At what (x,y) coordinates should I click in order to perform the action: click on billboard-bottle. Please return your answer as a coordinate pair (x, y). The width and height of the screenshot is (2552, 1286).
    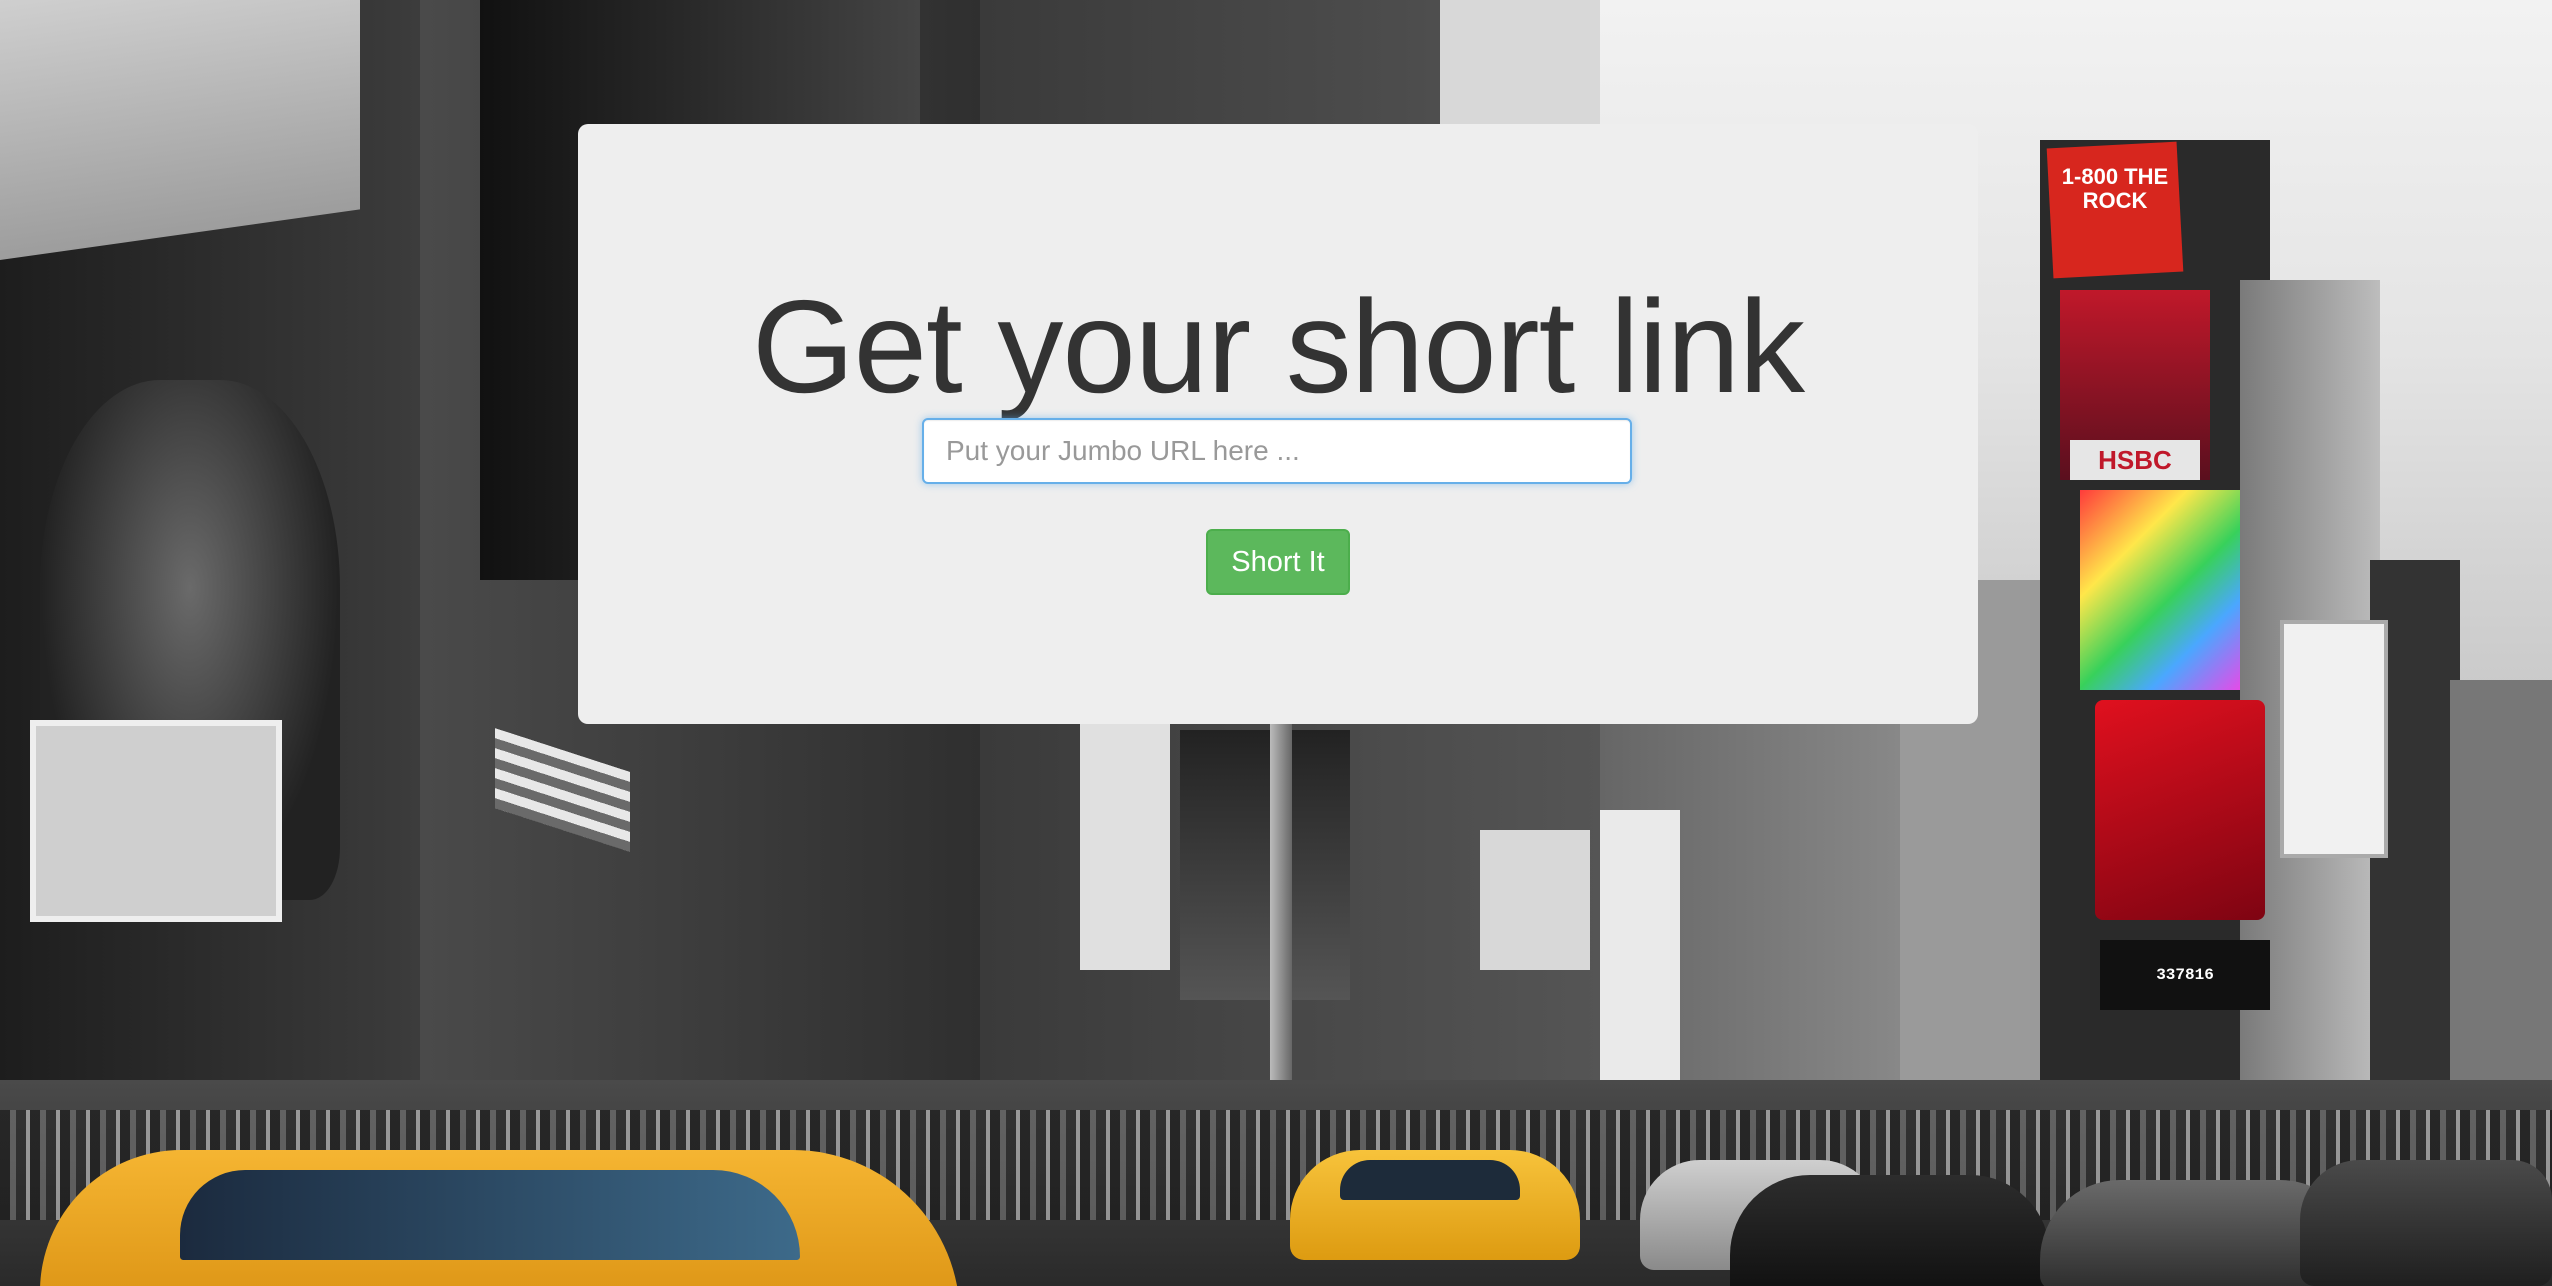
    Looking at the image, I should click on (2334, 739).